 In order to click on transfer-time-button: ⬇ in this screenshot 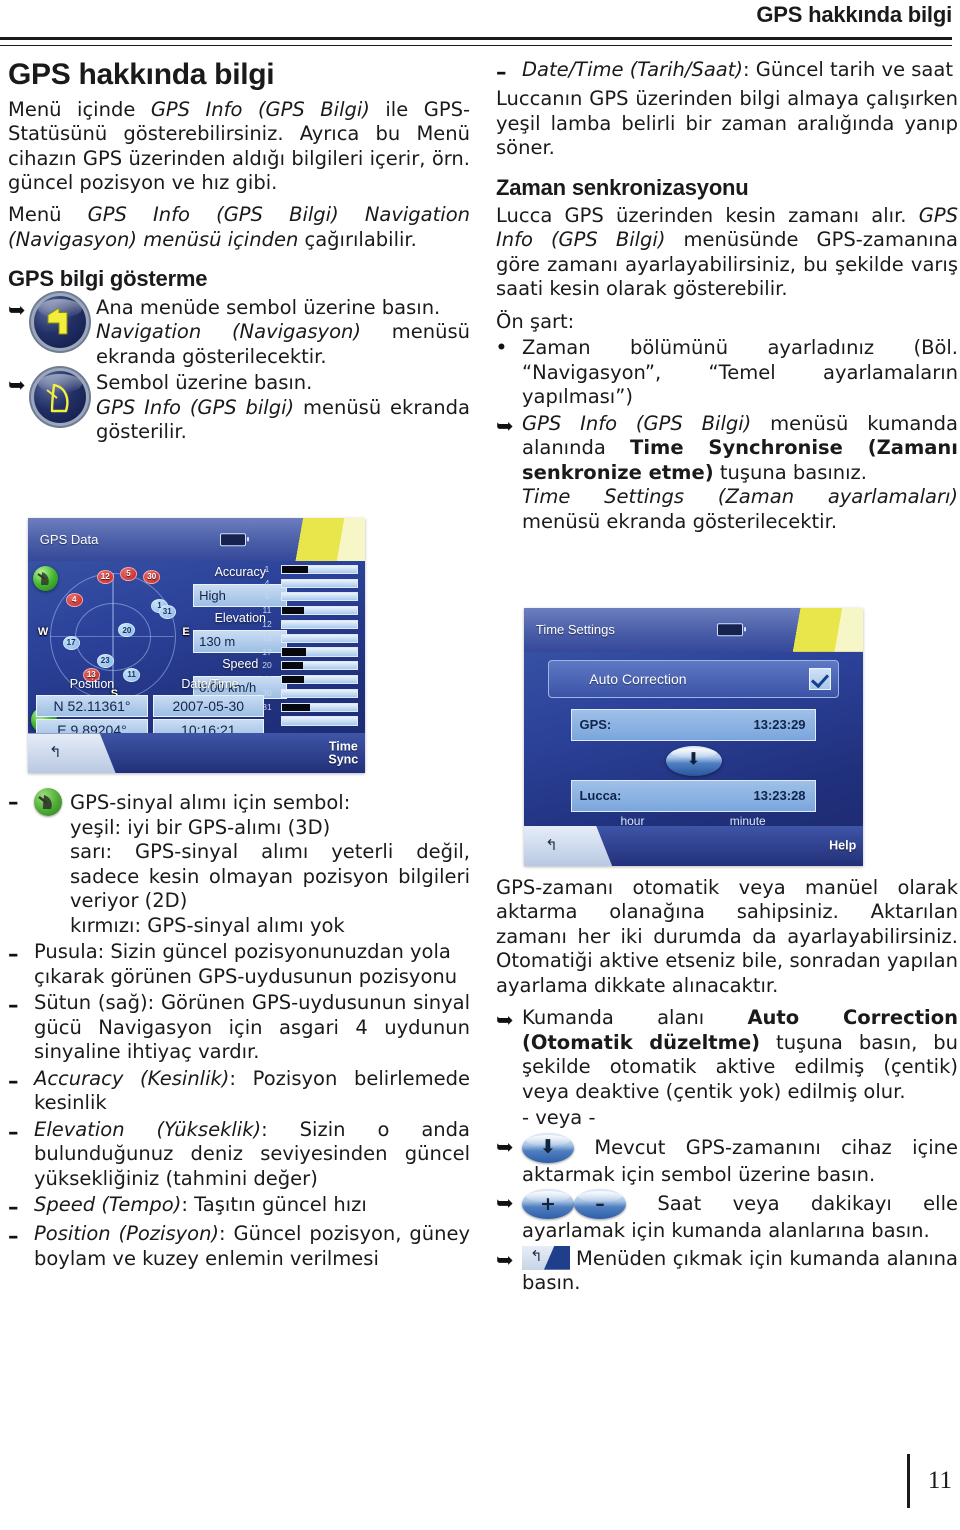, I will do `click(693, 761)`.